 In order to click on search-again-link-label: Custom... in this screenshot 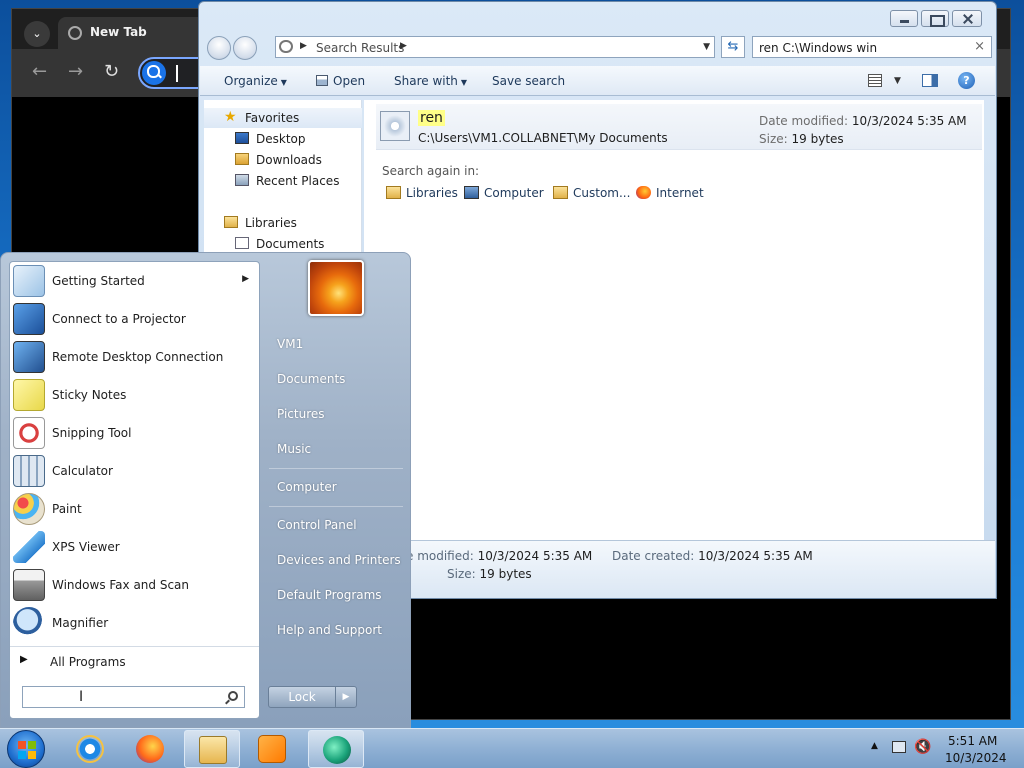, I will do `click(602, 193)`.